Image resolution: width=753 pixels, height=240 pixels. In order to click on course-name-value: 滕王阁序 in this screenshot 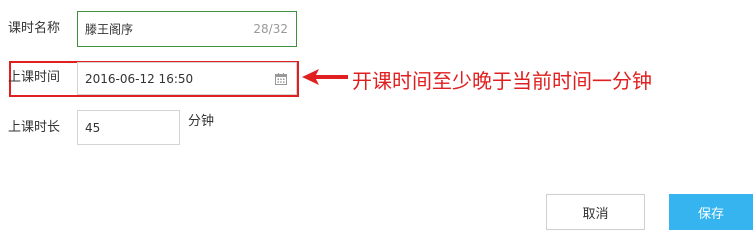, I will do `click(109, 29)`.